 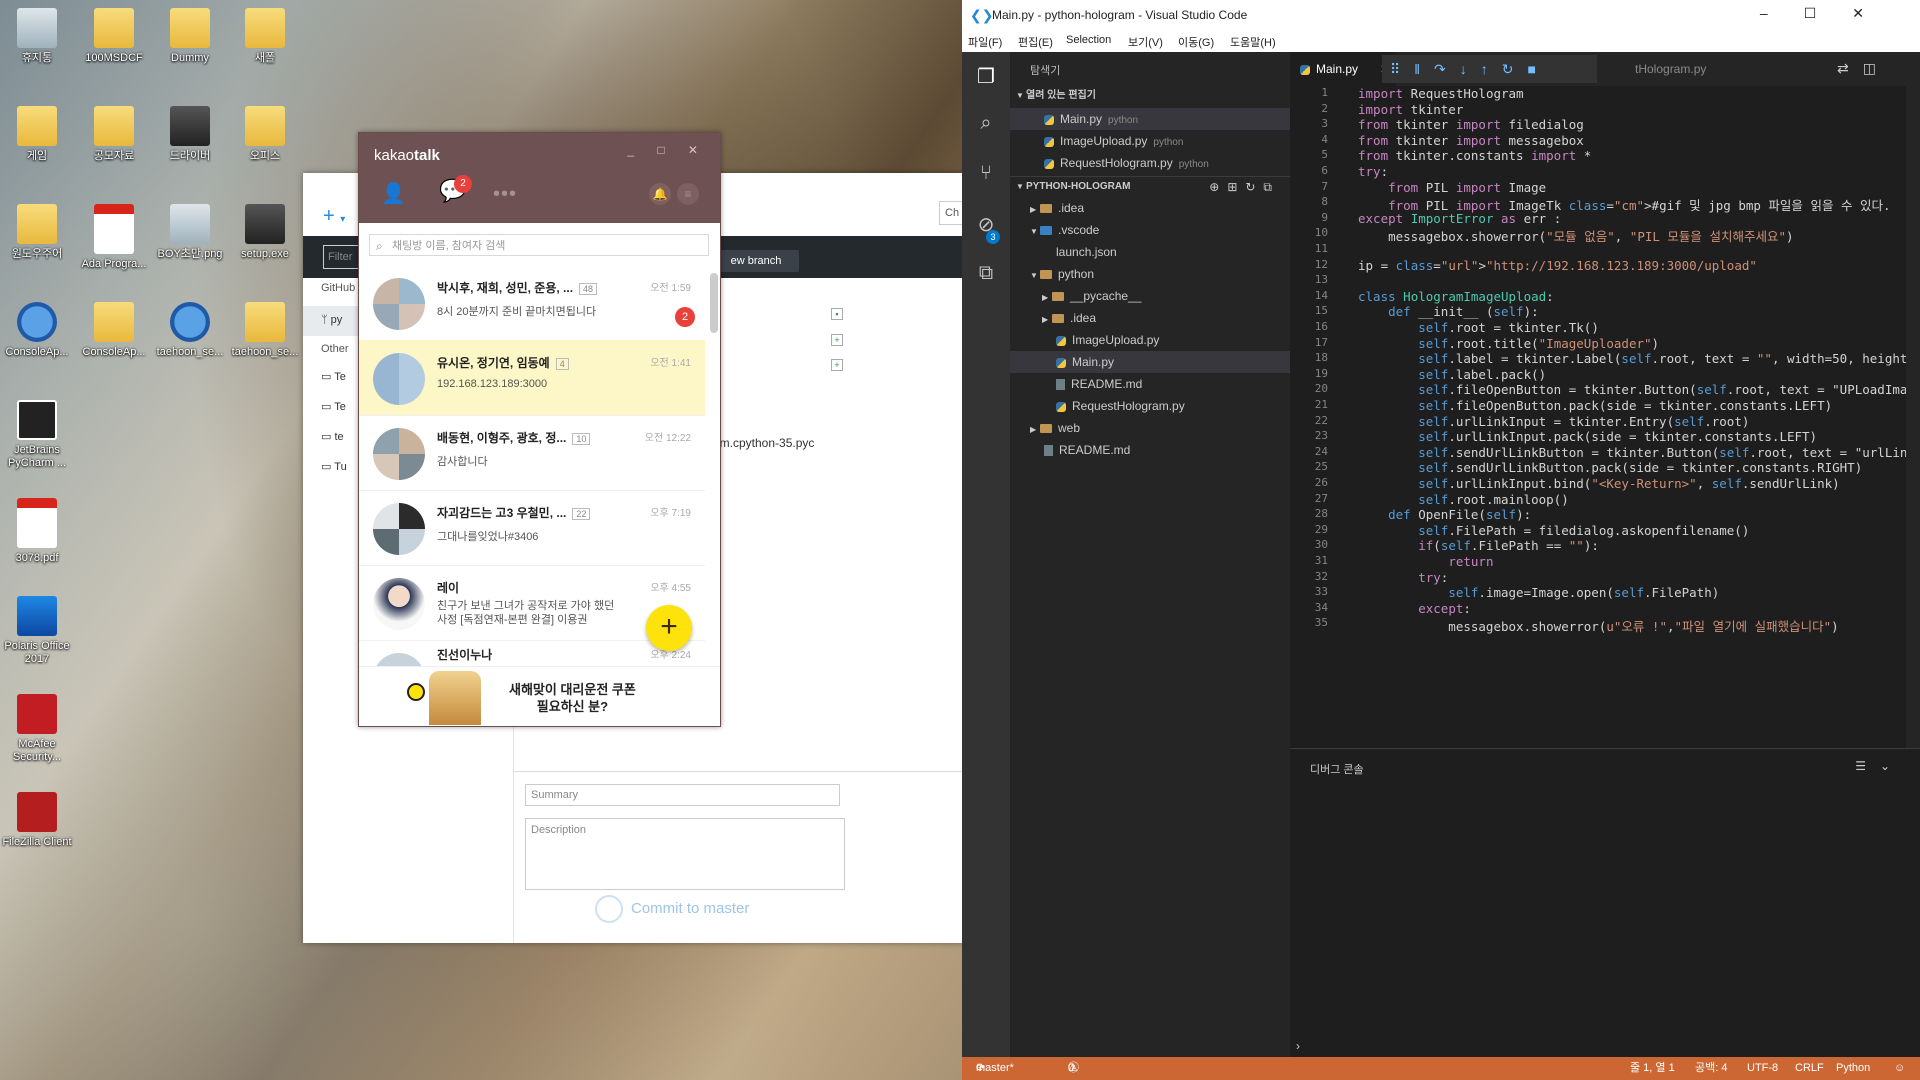 What do you see at coordinates (1444, 514) in the screenshot?
I see `code-line: def OpenFile(self):` at bounding box center [1444, 514].